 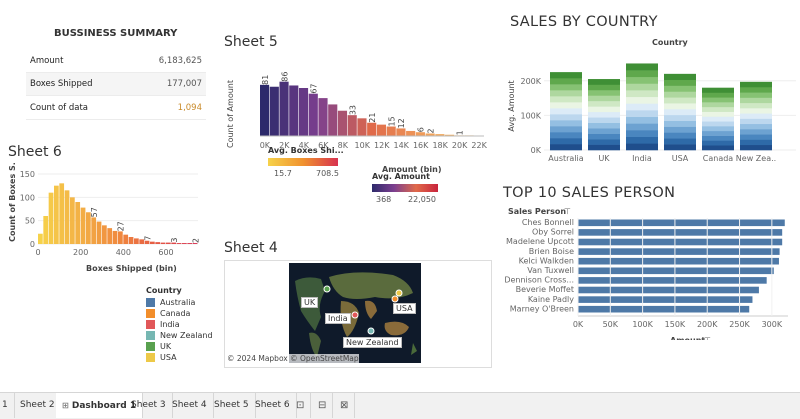 I want to click on summary-label: Boxes Shipped, so click(x=61, y=84).